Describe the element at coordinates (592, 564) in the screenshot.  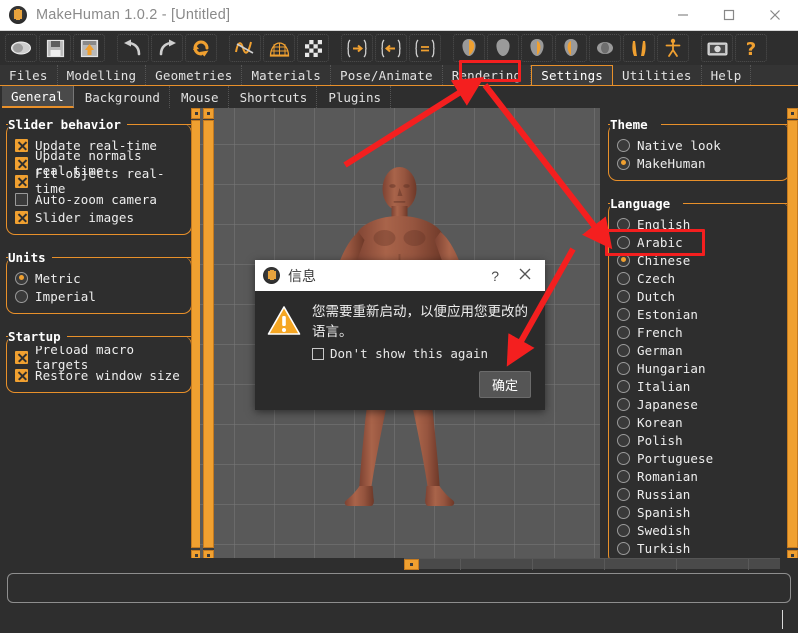
I see `horizontal-scrollbar` at that location.